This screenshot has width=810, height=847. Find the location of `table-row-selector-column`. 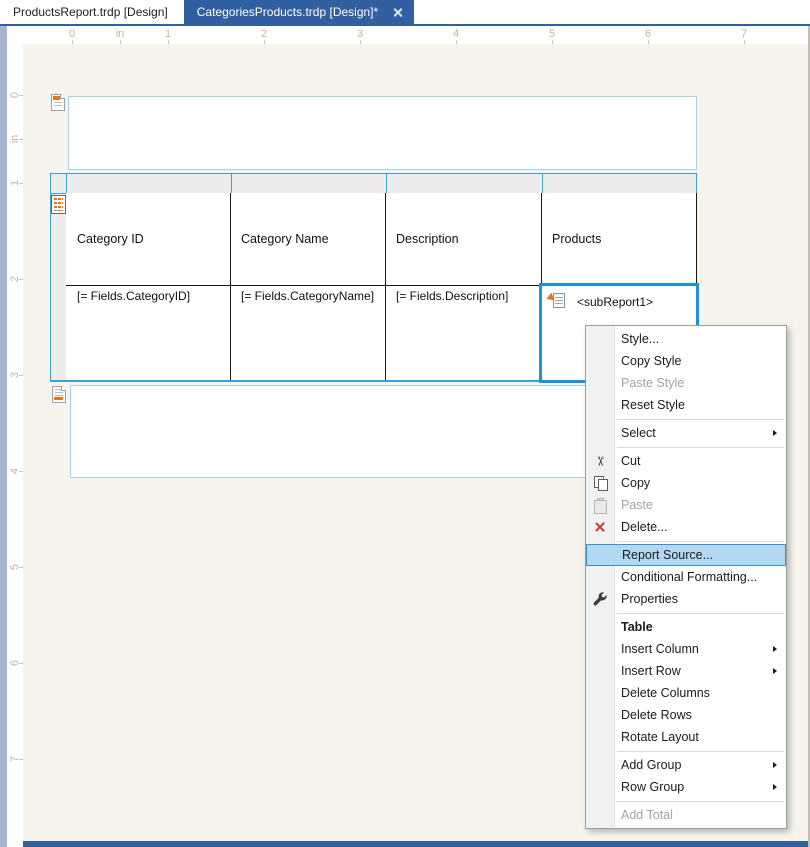

table-row-selector-column is located at coordinates (58, 287).